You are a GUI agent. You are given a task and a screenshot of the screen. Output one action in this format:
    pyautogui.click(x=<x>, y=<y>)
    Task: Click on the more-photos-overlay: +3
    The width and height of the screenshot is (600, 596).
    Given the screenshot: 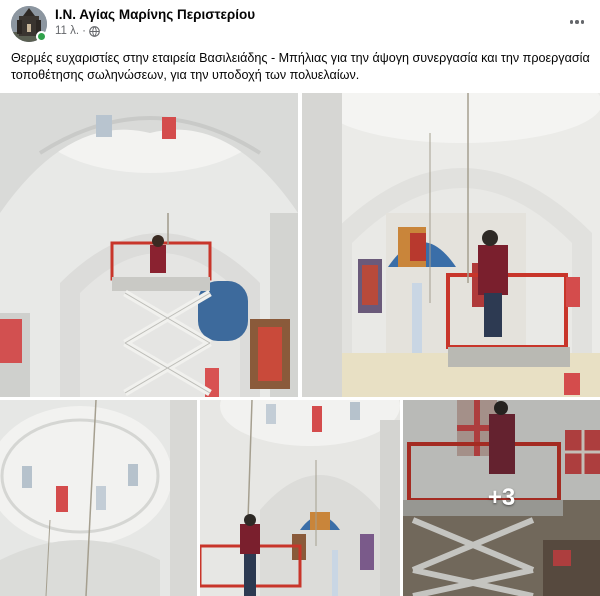 What is the action you would take?
    pyautogui.click(x=501, y=498)
    